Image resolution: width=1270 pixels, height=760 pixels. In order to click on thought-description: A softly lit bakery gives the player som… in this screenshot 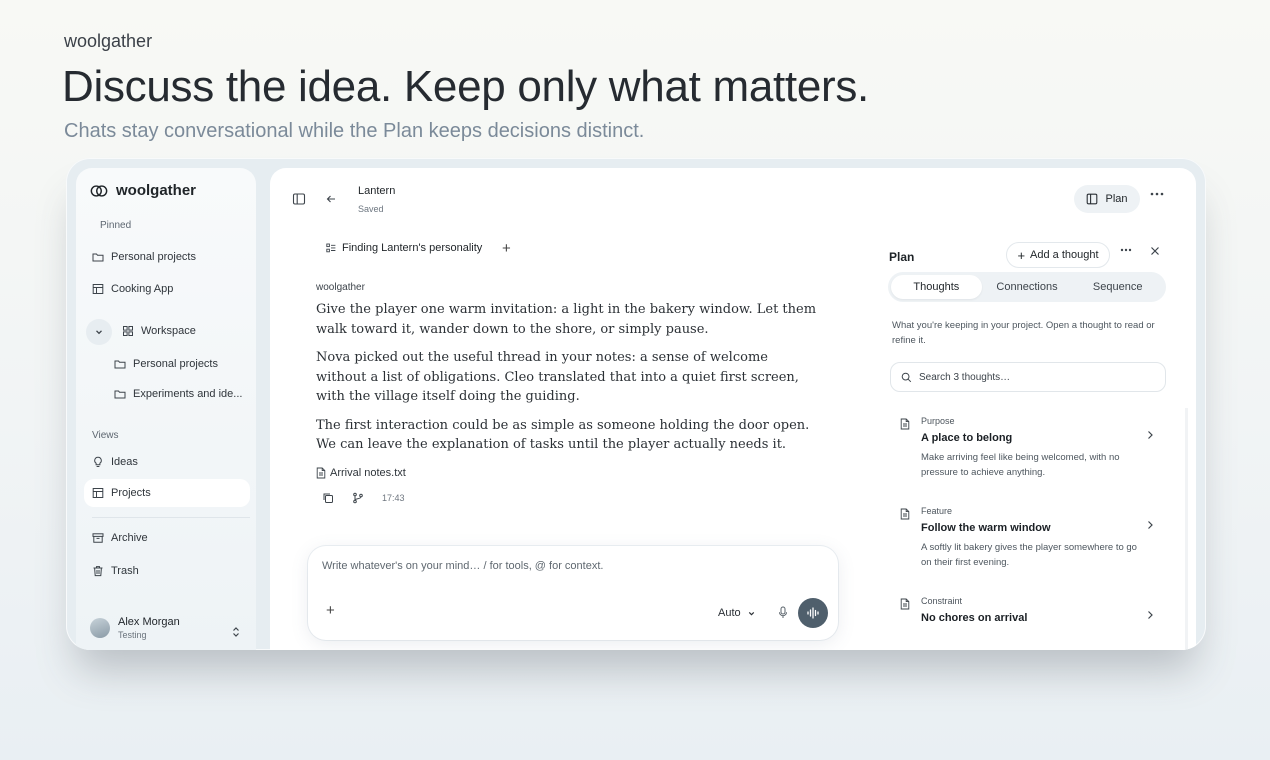, I will do `click(1029, 555)`.